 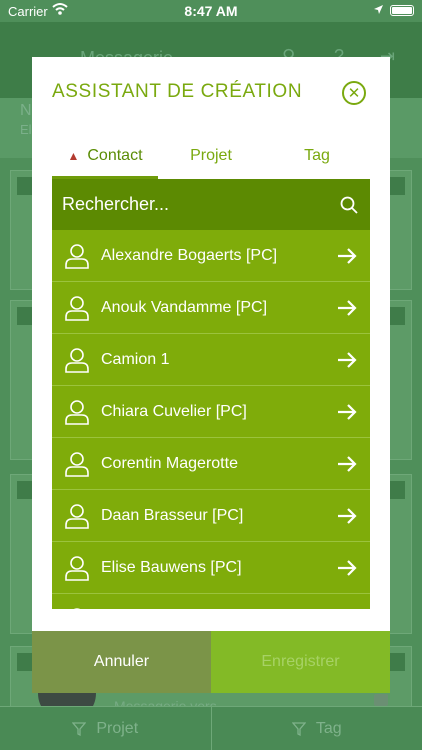 I want to click on contact-name: Corentin Magerotte, so click(x=169, y=463).